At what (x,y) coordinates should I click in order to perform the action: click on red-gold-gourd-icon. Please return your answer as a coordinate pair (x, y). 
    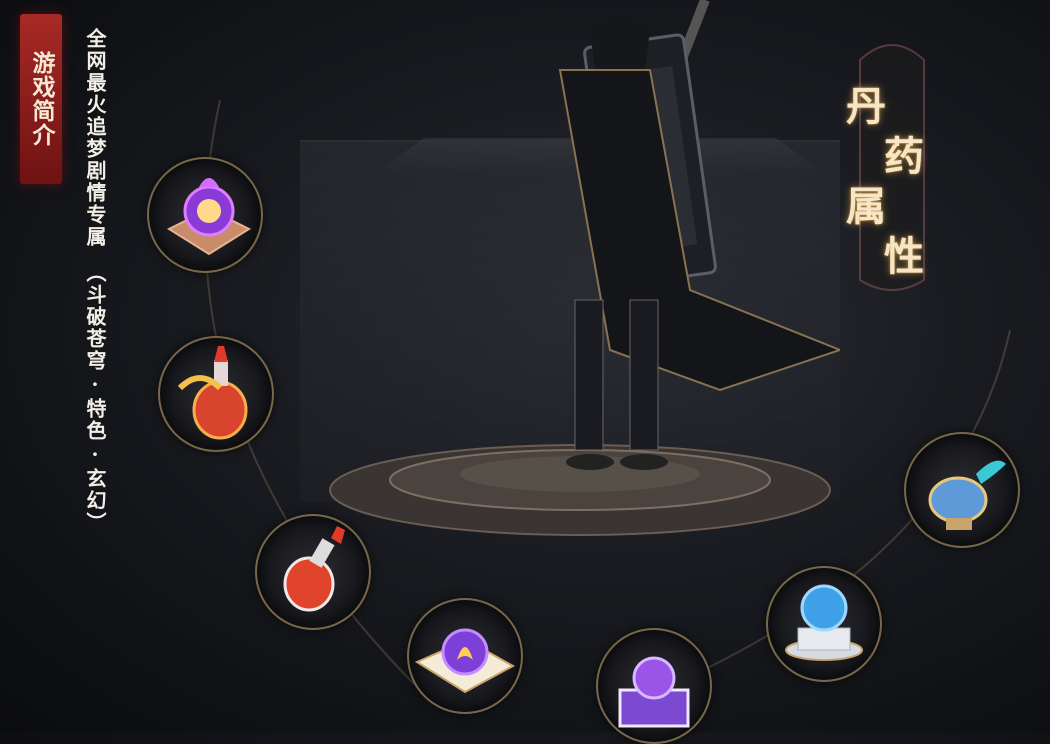
    Looking at the image, I should click on (216, 394).